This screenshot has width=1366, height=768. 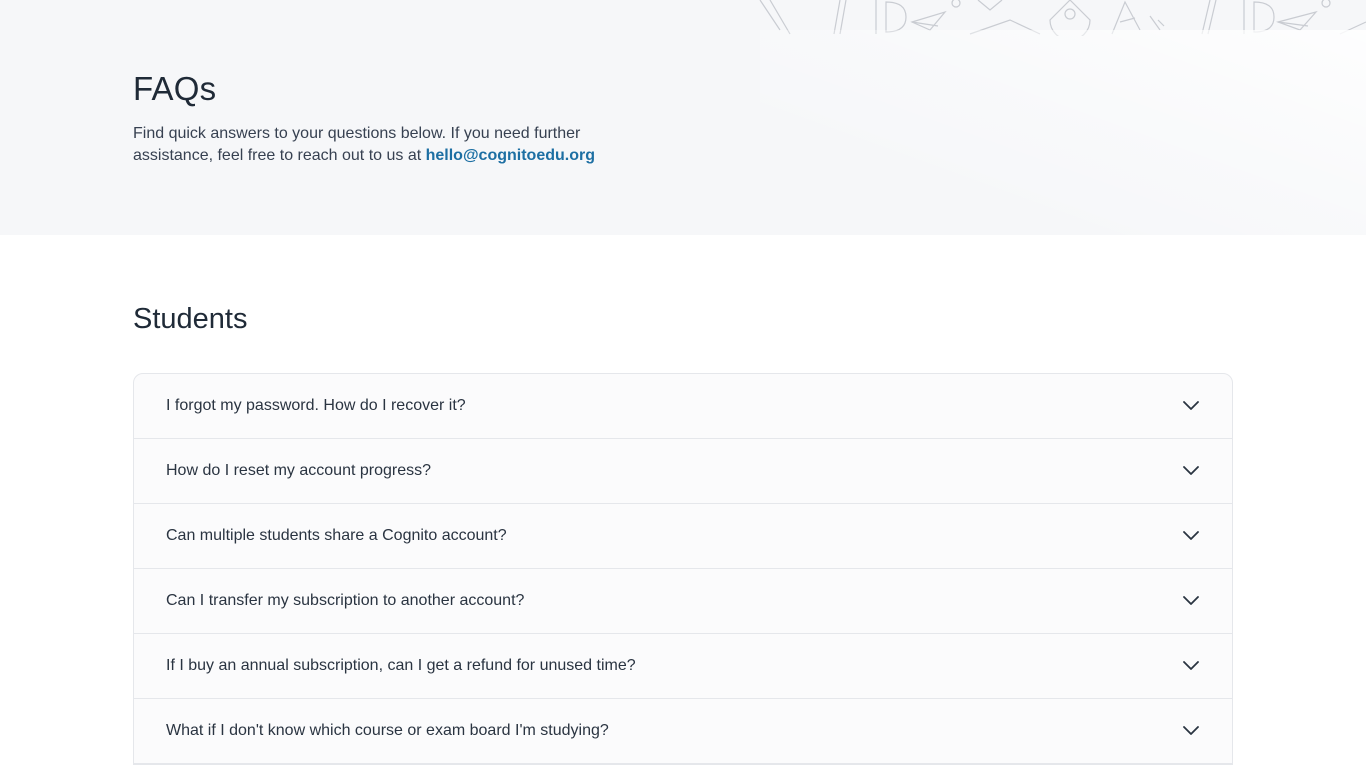 I want to click on section-title-students: Students, so click(x=190, y=319).